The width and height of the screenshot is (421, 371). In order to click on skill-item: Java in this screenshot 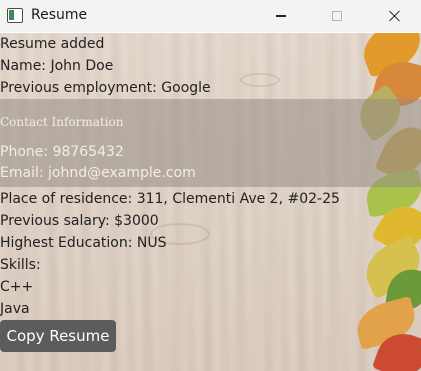, I will do `click(15, 309)`.